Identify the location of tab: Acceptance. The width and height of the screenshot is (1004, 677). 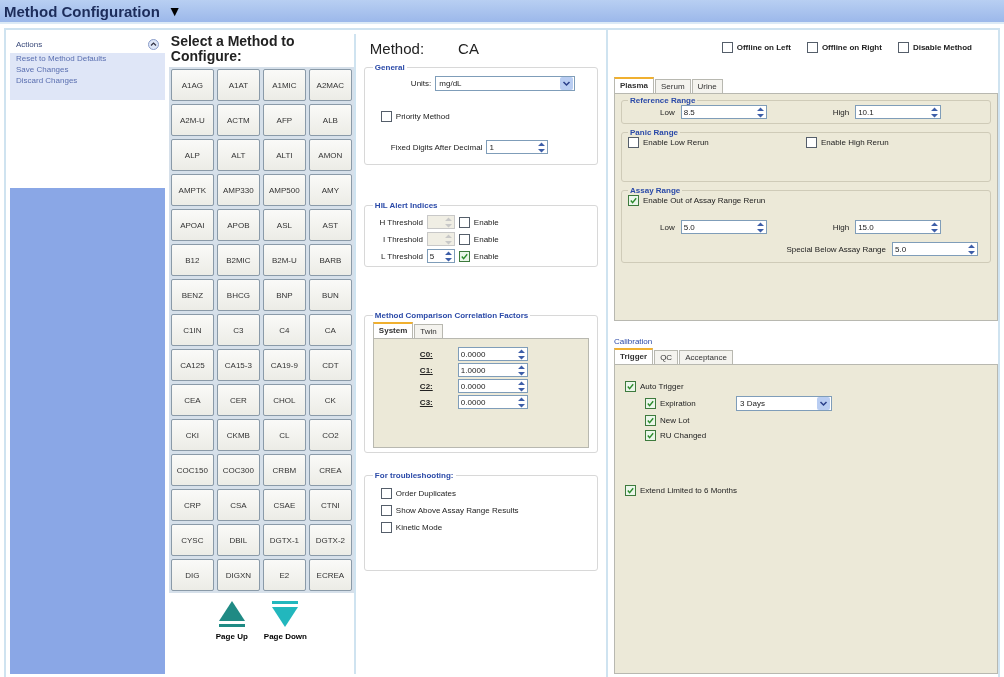
(706, 357).